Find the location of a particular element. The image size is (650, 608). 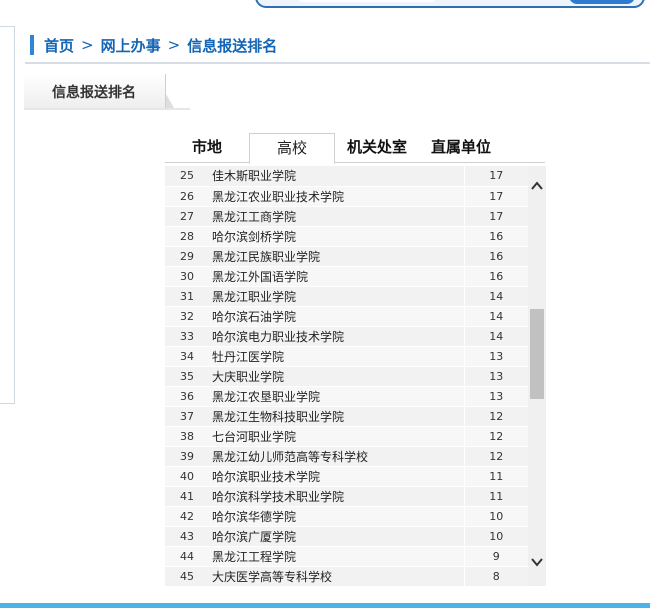

institution-name-cell: 哈尔滨职业技术学院 is located at coordinates (336, 476).